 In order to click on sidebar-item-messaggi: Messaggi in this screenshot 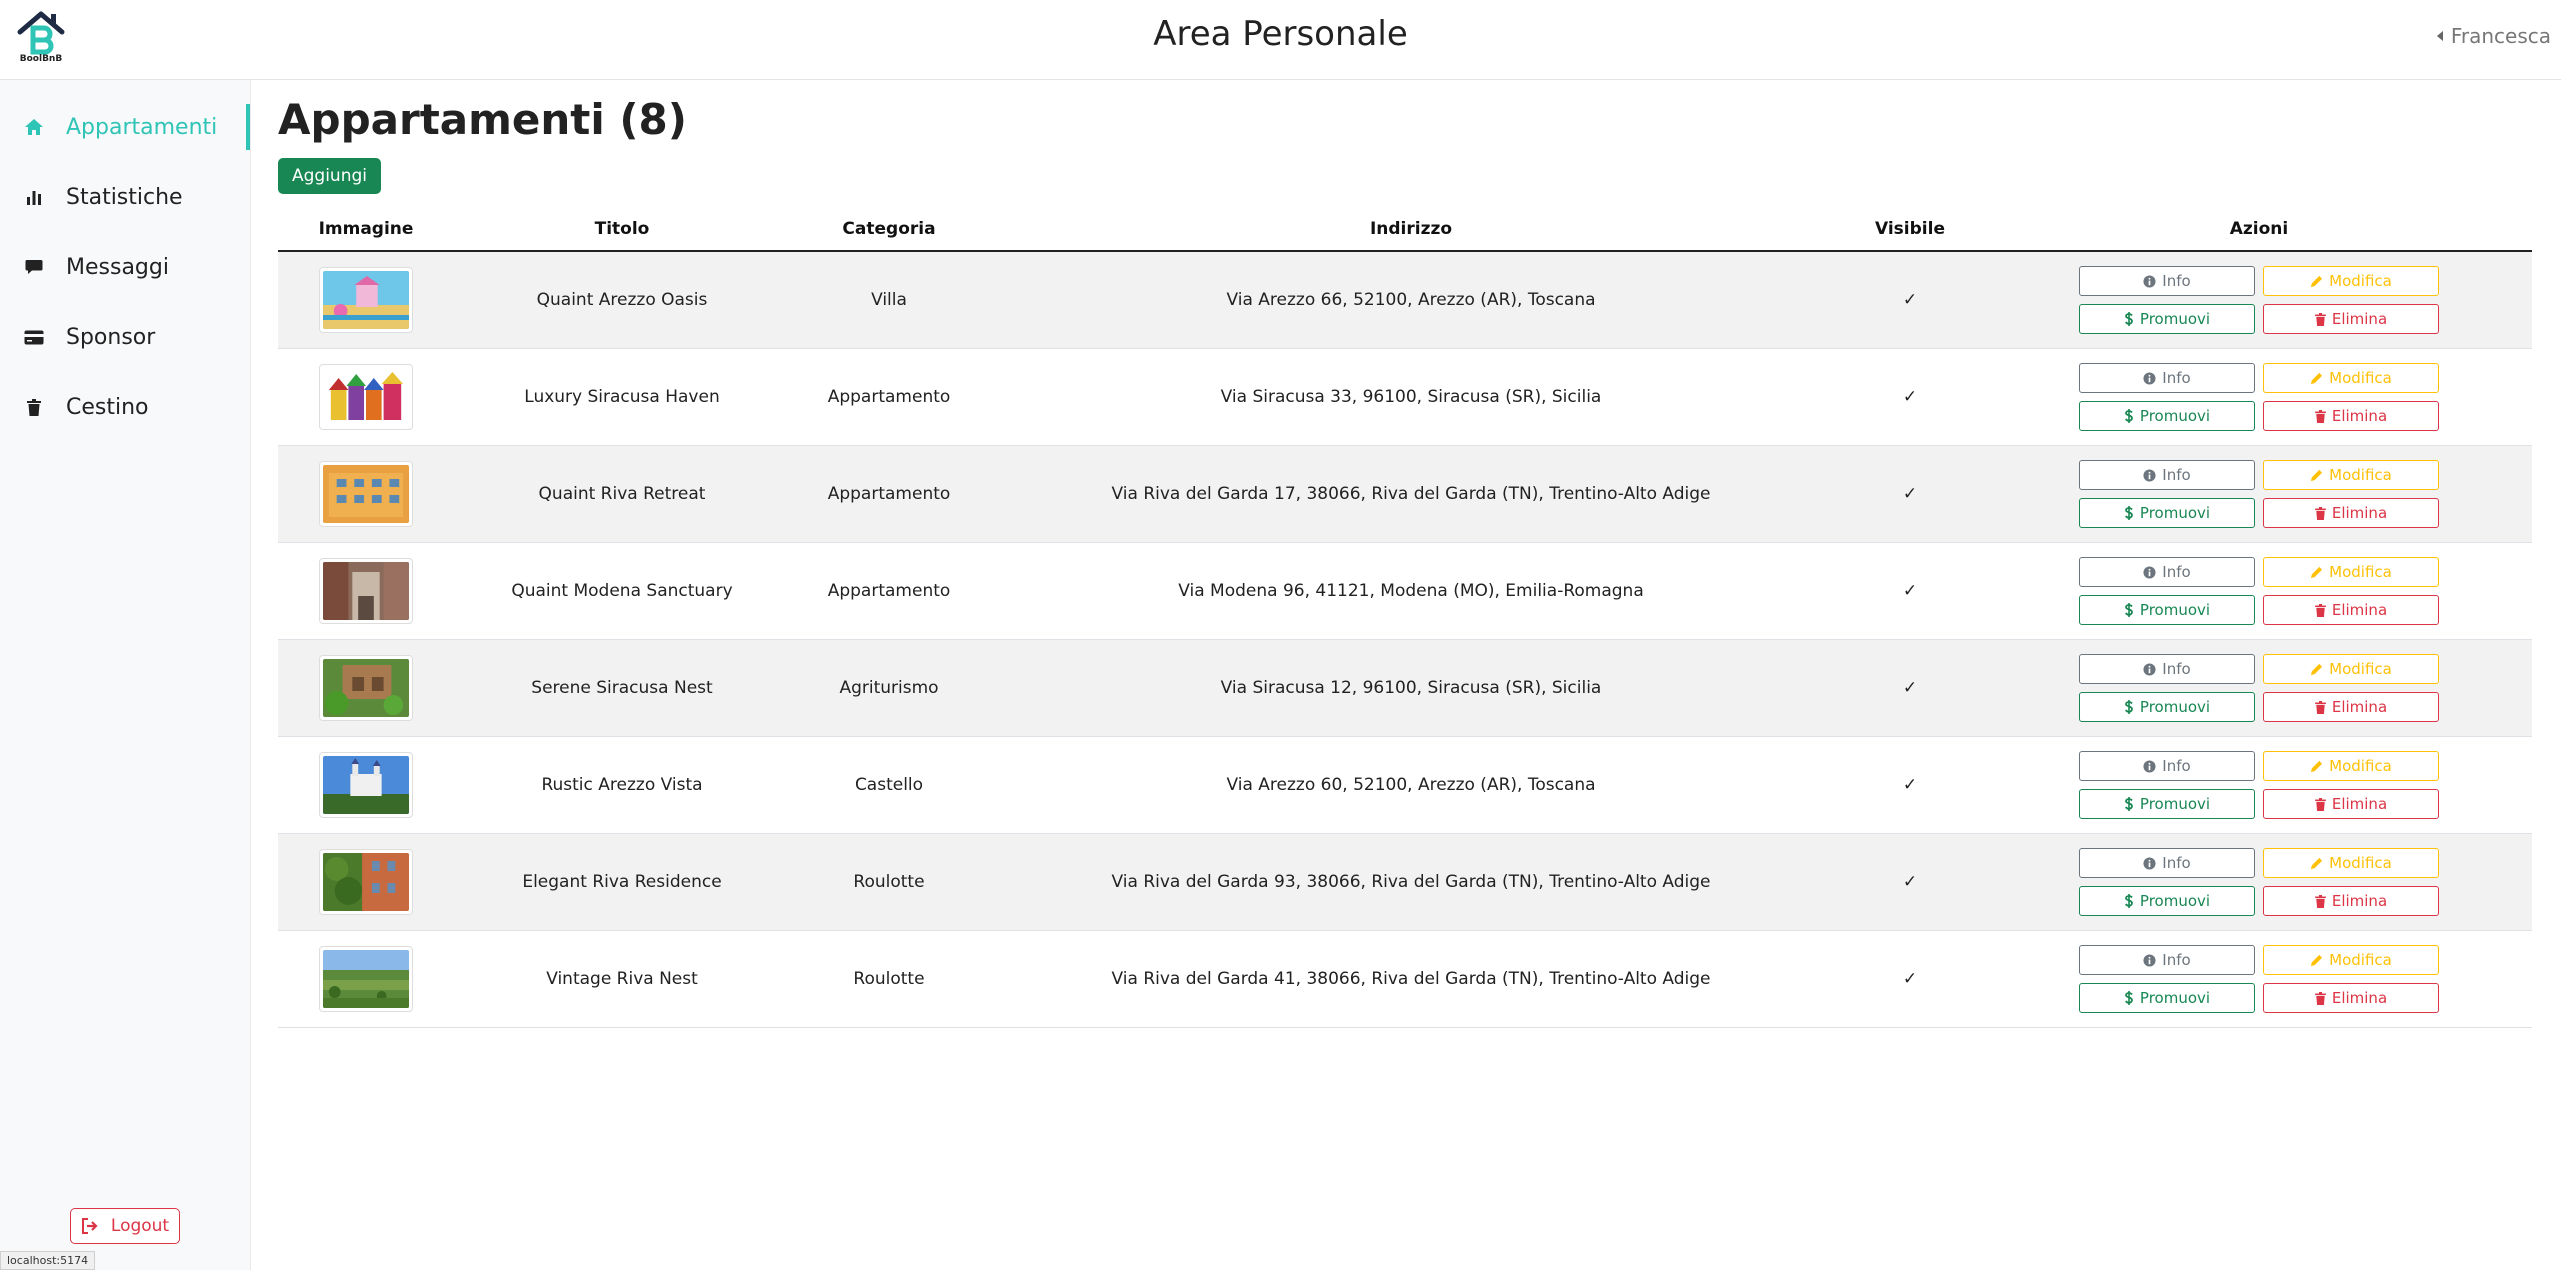, I will do `click(125, 267)`.